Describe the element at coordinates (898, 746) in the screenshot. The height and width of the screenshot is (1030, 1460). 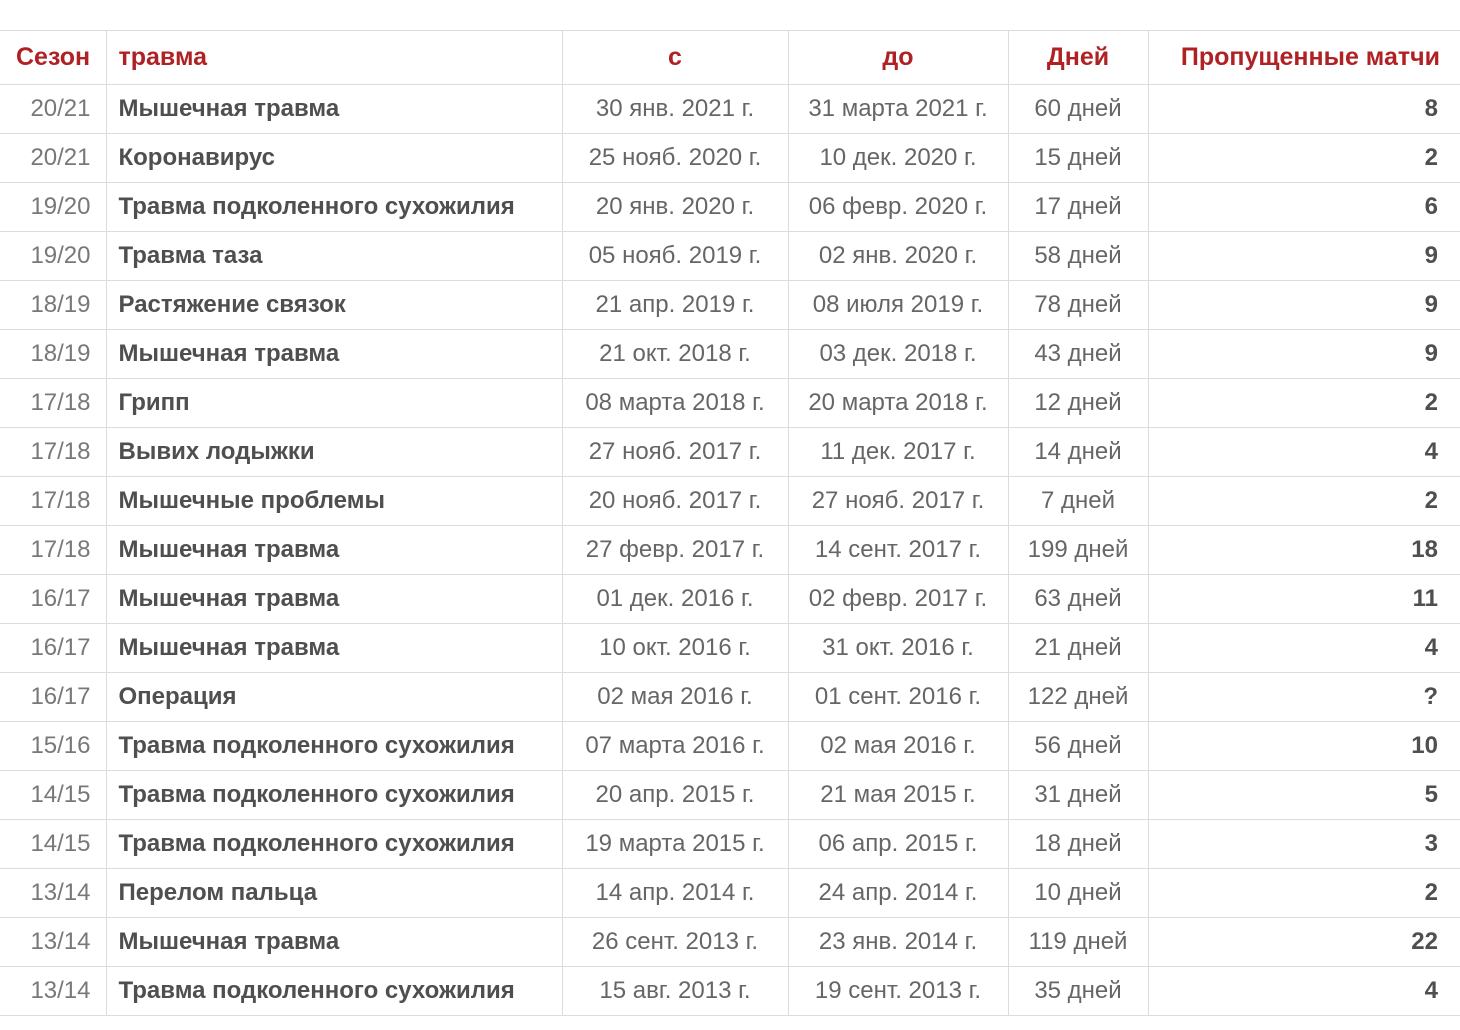
I see `cell-to: 02 мая 2016 г.` at that location.